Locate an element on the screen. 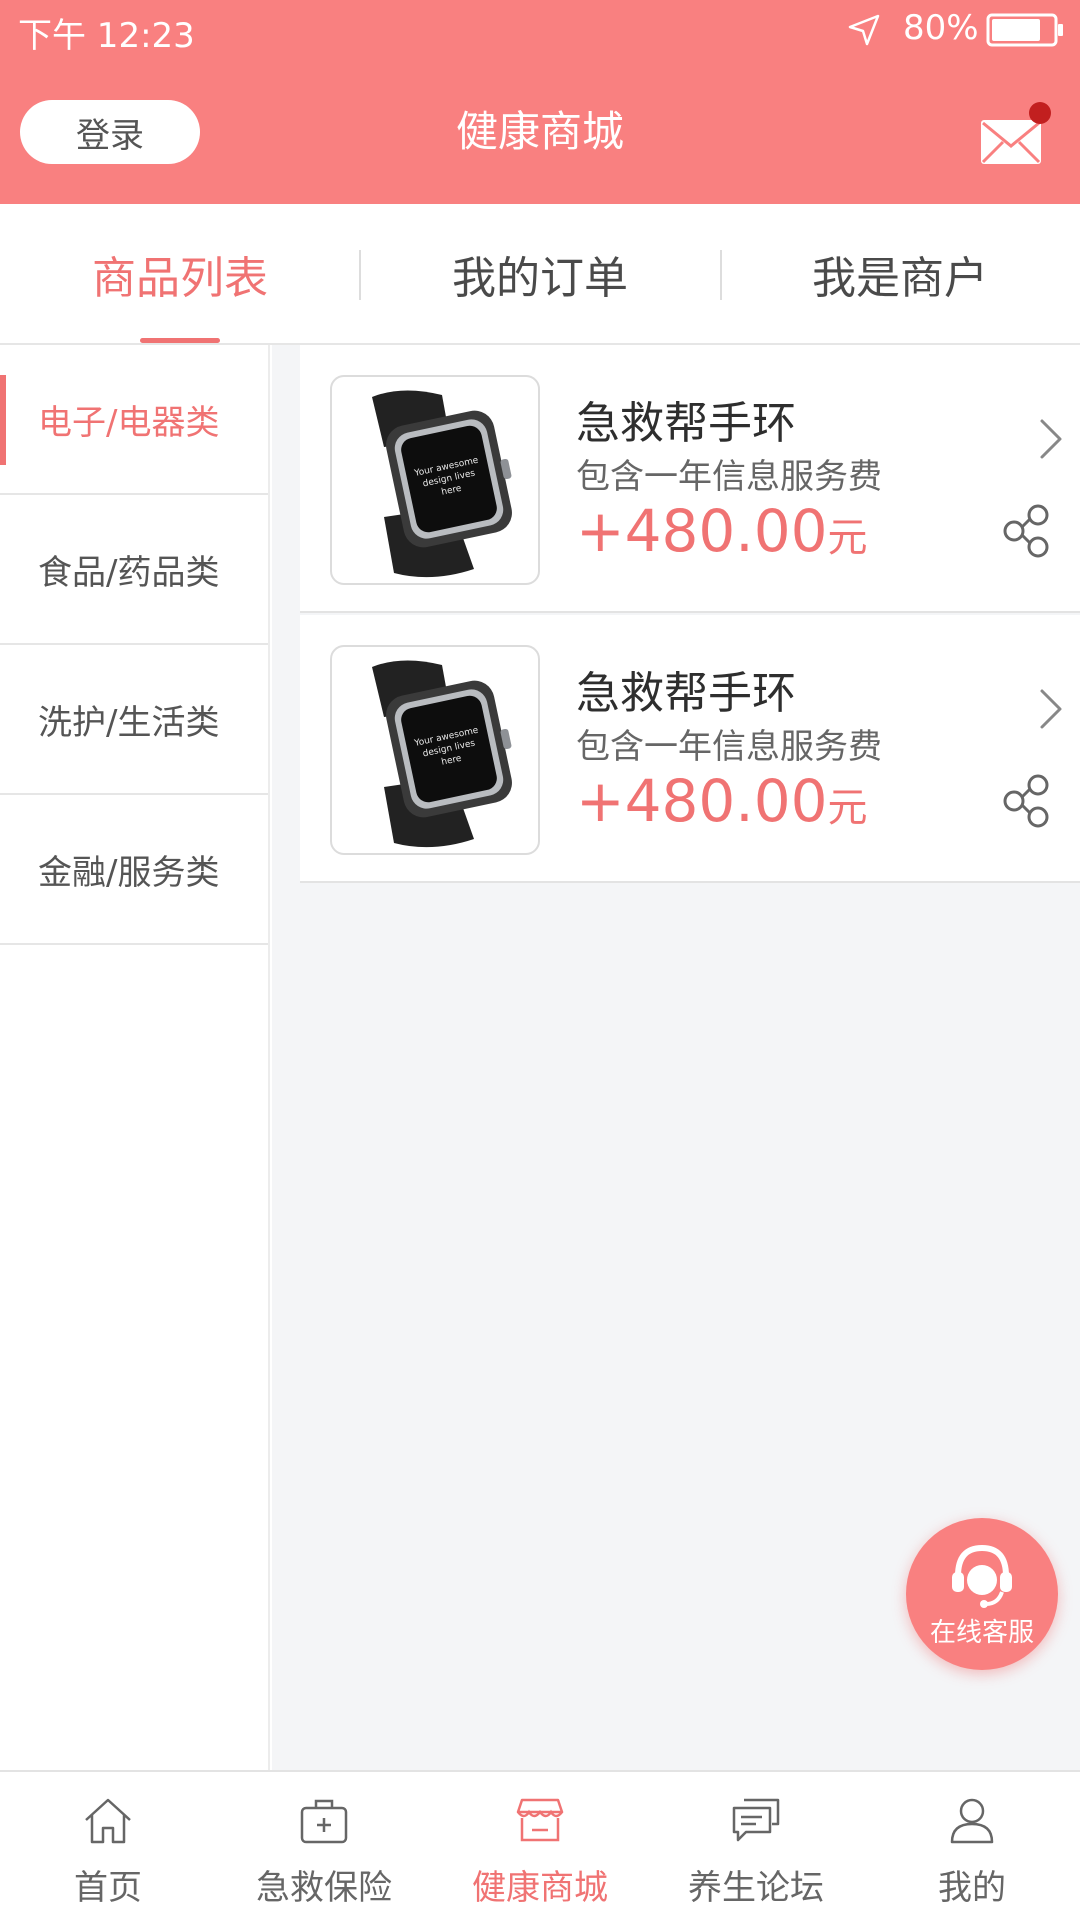 This screenshot has width=1080, height=1920. category-electronics: 电子/电器类 is located at coordinates (134, 420).